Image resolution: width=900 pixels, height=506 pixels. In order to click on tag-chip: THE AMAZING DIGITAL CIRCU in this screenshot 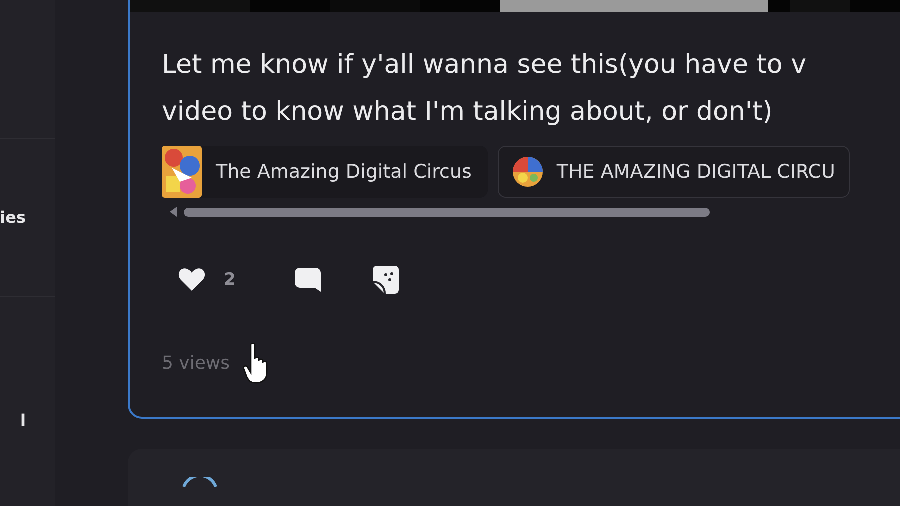, I will do `click(674, 172)`.